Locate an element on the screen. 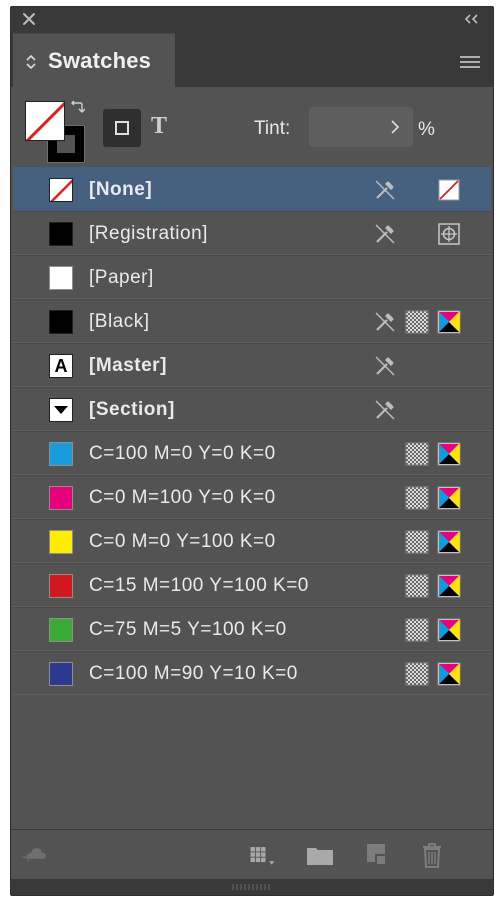 This screenshot has width=504, height=910. swatch-row: C=100 M=0 Y=0 K=0 is located at coordinates (252, 453).